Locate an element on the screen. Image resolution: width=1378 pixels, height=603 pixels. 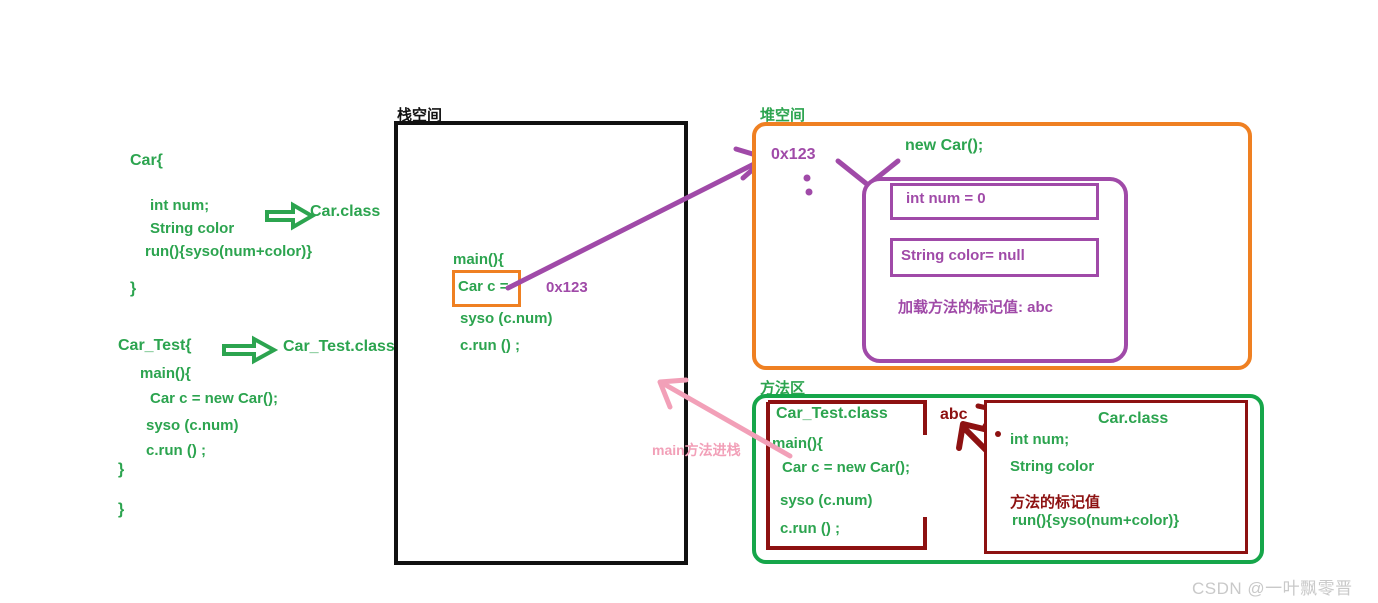
method-area-car-class-name: Car.class is located at coordinates (1133, 418).